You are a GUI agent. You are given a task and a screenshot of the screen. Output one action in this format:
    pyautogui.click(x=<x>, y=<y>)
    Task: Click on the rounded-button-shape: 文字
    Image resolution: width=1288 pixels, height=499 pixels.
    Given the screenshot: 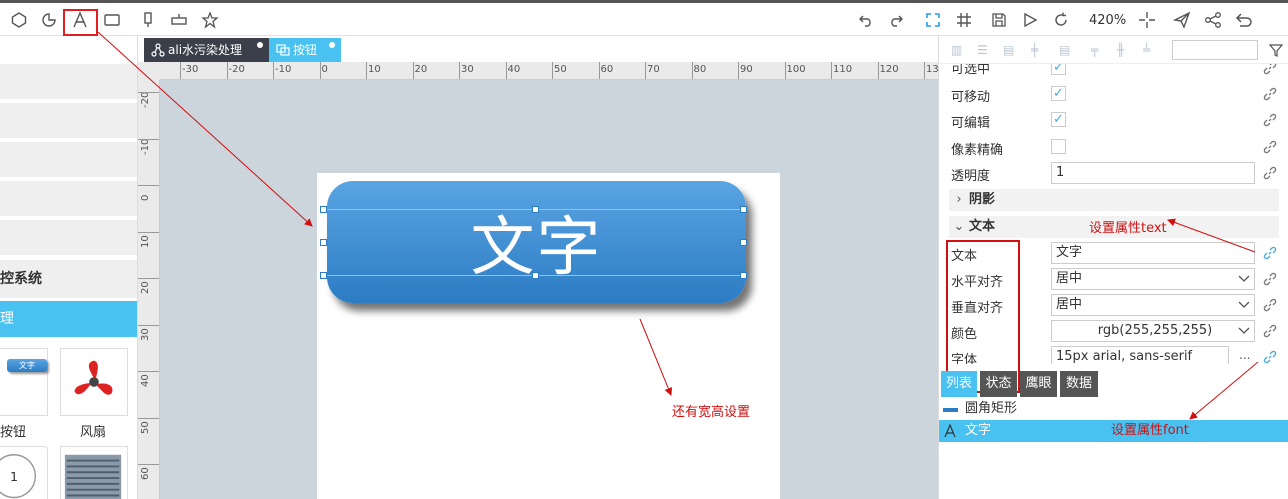 What is the action you would take?
    pyautogui.click(x=536, y=242)
    